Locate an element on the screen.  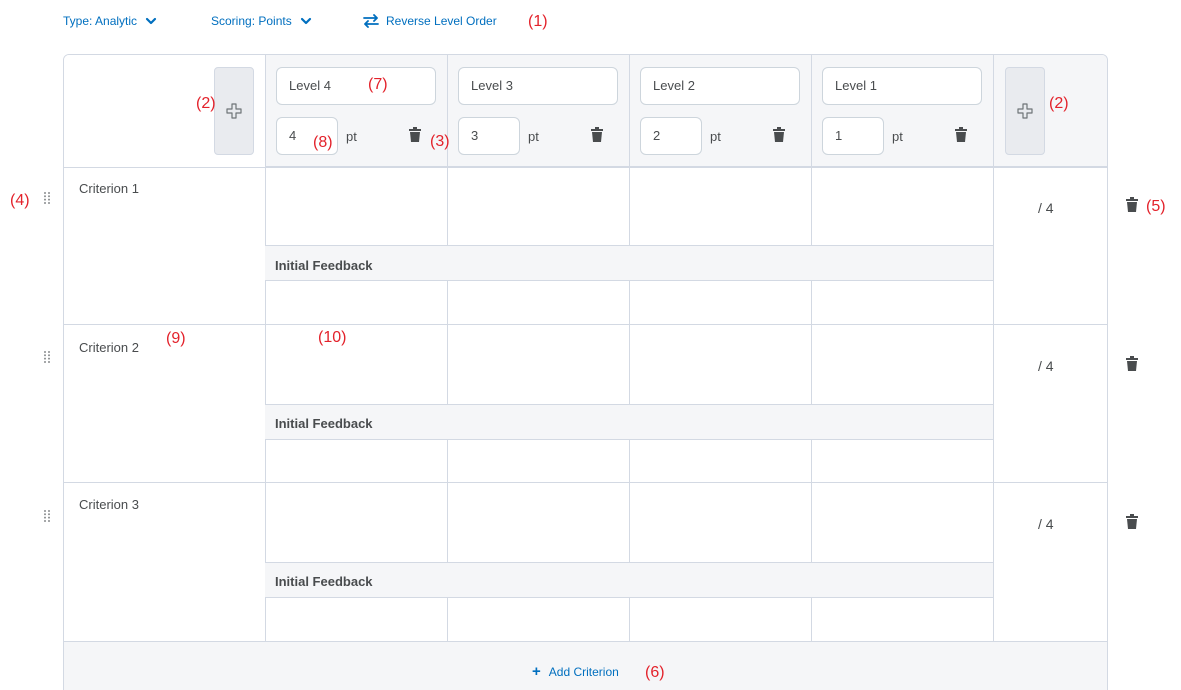
type-dropdown: Type: Analytic is located at coordinates (110, 21).